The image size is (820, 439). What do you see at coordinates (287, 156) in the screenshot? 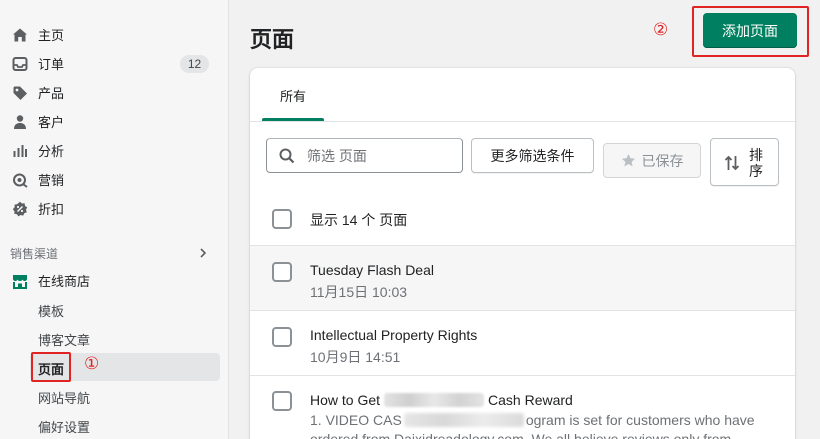
I see `search-icon` at bounding box center [287, 156].